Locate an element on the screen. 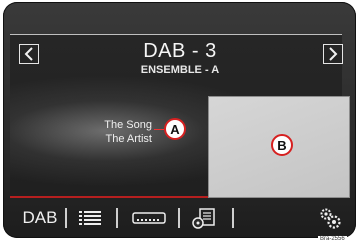 This screenshot has height=243, width=360. presets-icon is located at coordinates (149, 218).